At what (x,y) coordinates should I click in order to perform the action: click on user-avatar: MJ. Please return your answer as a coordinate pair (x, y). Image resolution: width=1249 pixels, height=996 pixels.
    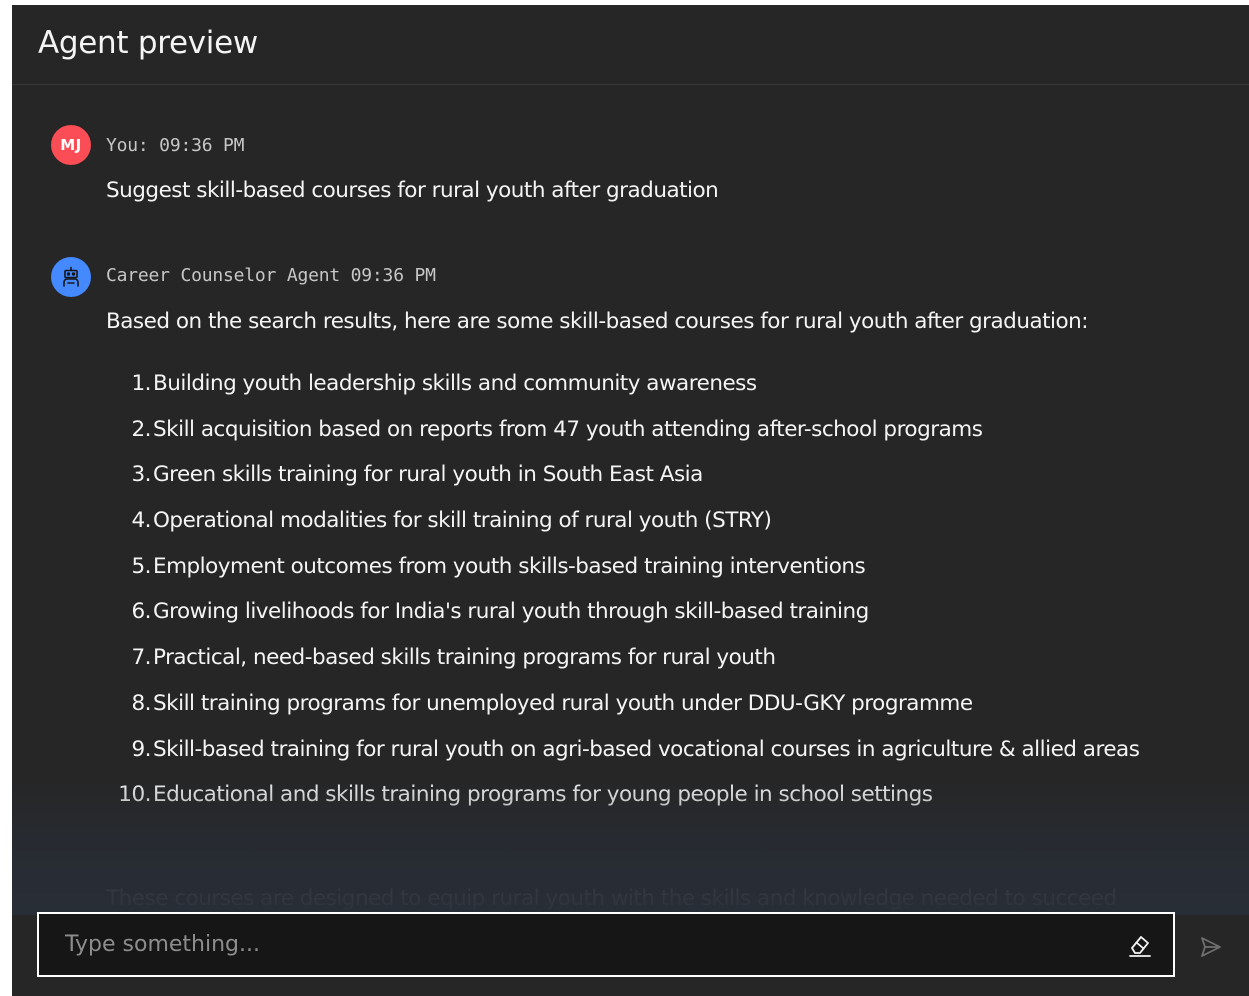
    Looking at the image, I should click on (71, 145).